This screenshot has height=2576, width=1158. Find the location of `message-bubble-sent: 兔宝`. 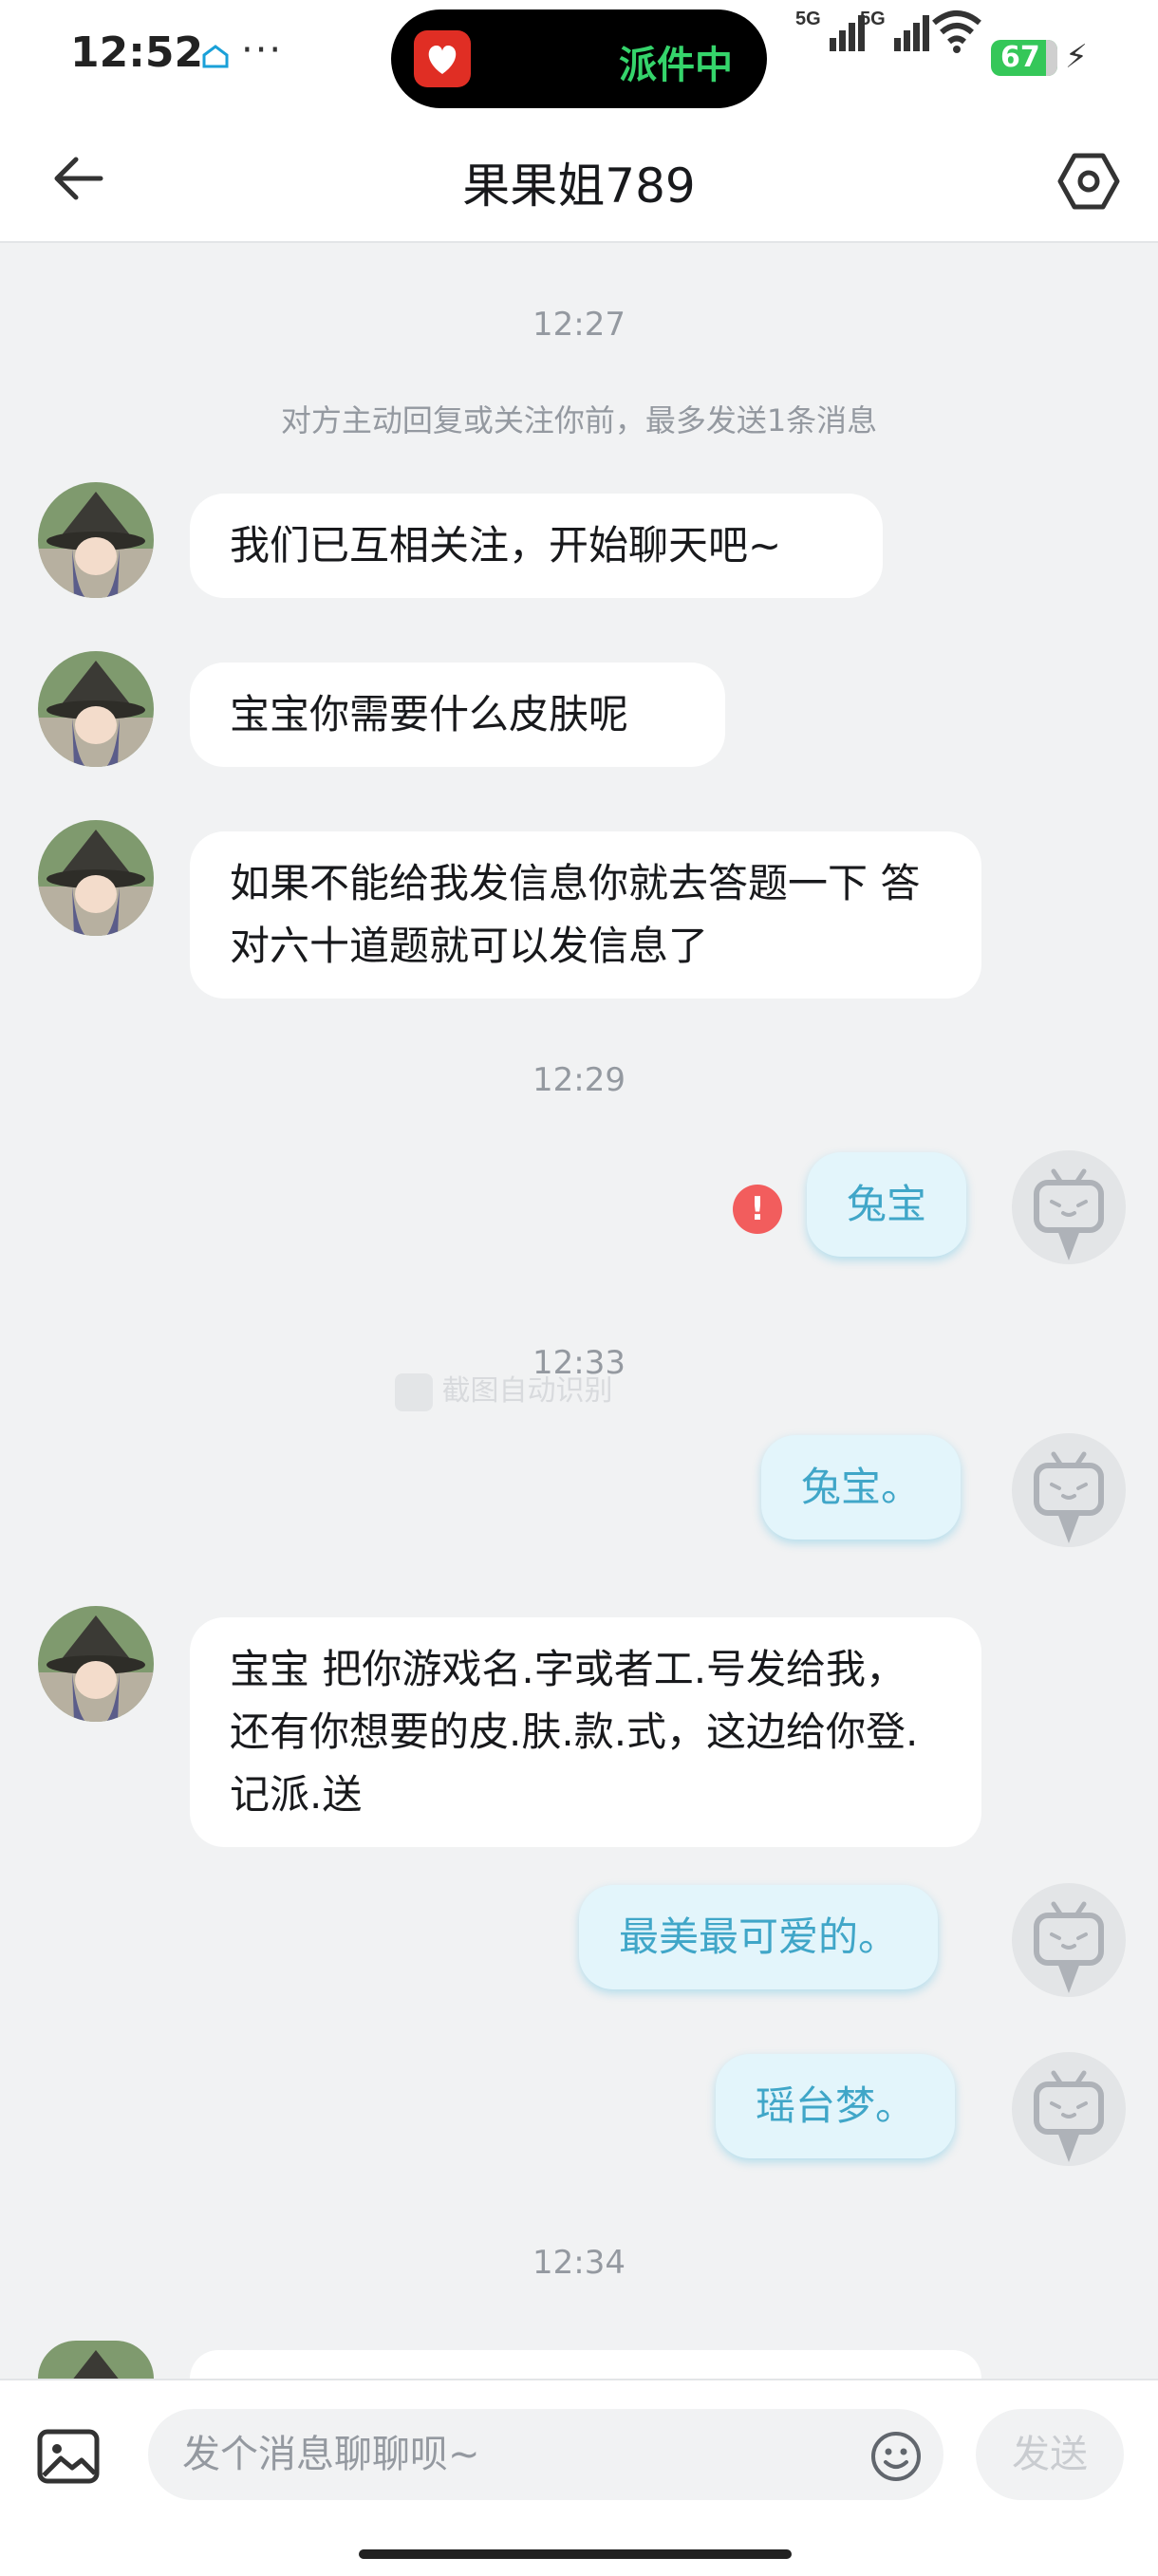

message-bubble-sent: 兔宝 is located at coordinates (887, 1204).